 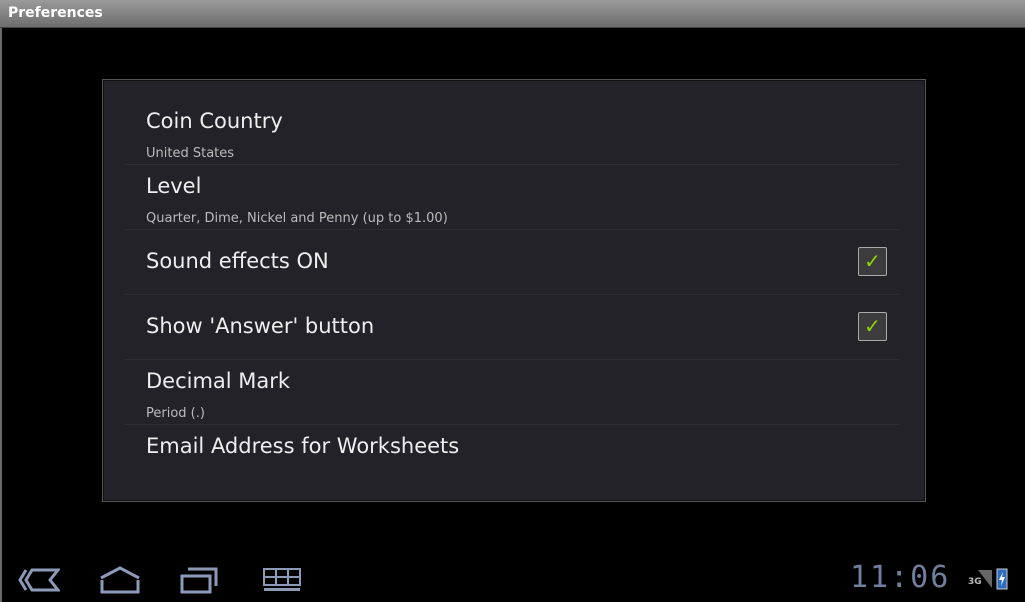 What do you see at coordinates (218, 381) in the screenshot?
I see `pref-title: Decimal Mark` at bounding box center [218, 381].